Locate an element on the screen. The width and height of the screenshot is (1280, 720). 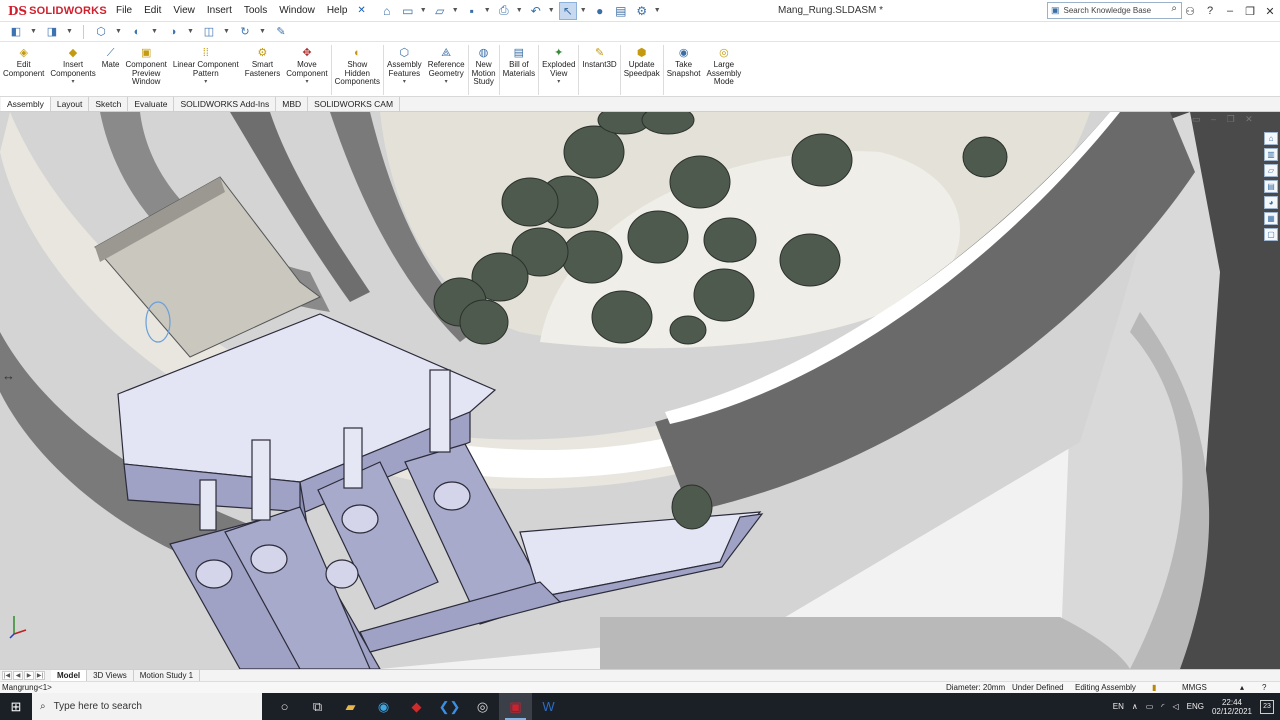
file-explorer-icon: ▱ is located at coordinates (1271, 170).